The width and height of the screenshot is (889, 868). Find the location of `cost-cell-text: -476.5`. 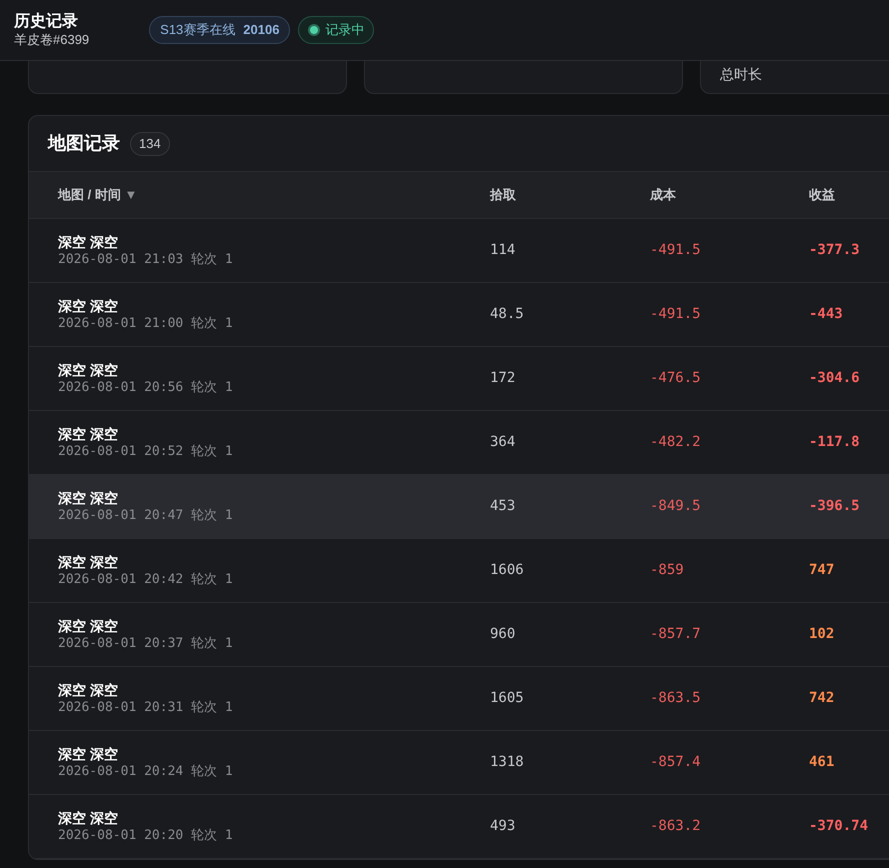

cost-cell-text: -476.5 is located at coordinates (676, 378).